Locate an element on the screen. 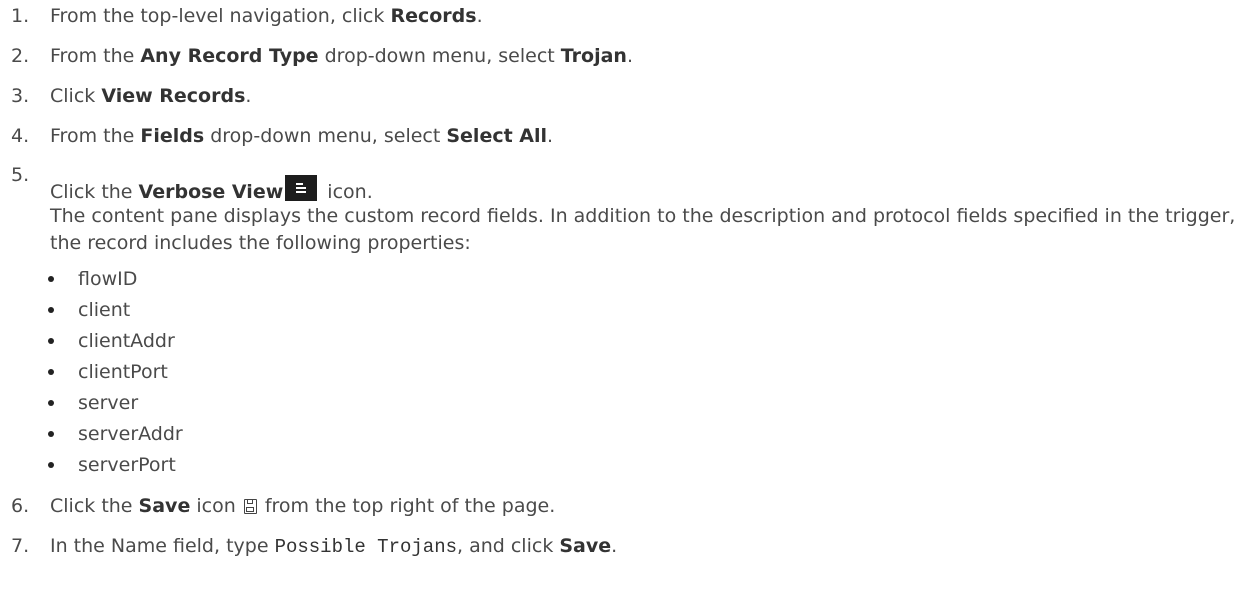 The image size is (1246, 613). save-icon is located at coordinates (250, 506).